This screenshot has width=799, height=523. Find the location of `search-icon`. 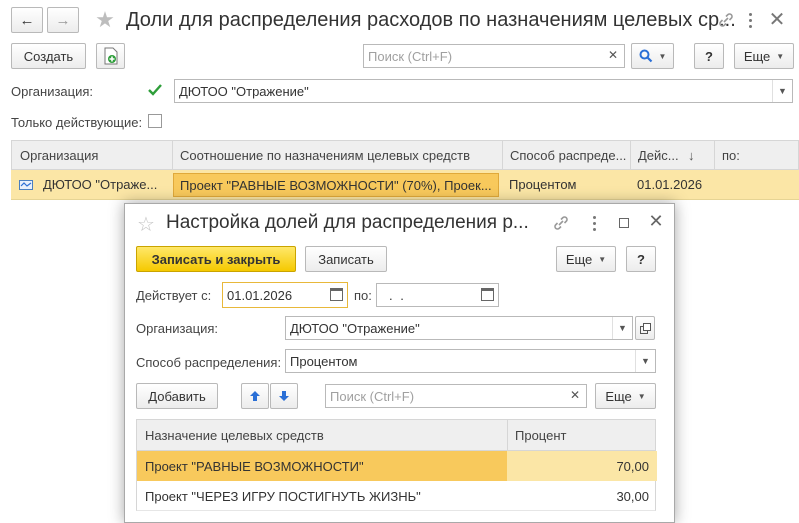

search-icon is located at coordinates (645, 56).